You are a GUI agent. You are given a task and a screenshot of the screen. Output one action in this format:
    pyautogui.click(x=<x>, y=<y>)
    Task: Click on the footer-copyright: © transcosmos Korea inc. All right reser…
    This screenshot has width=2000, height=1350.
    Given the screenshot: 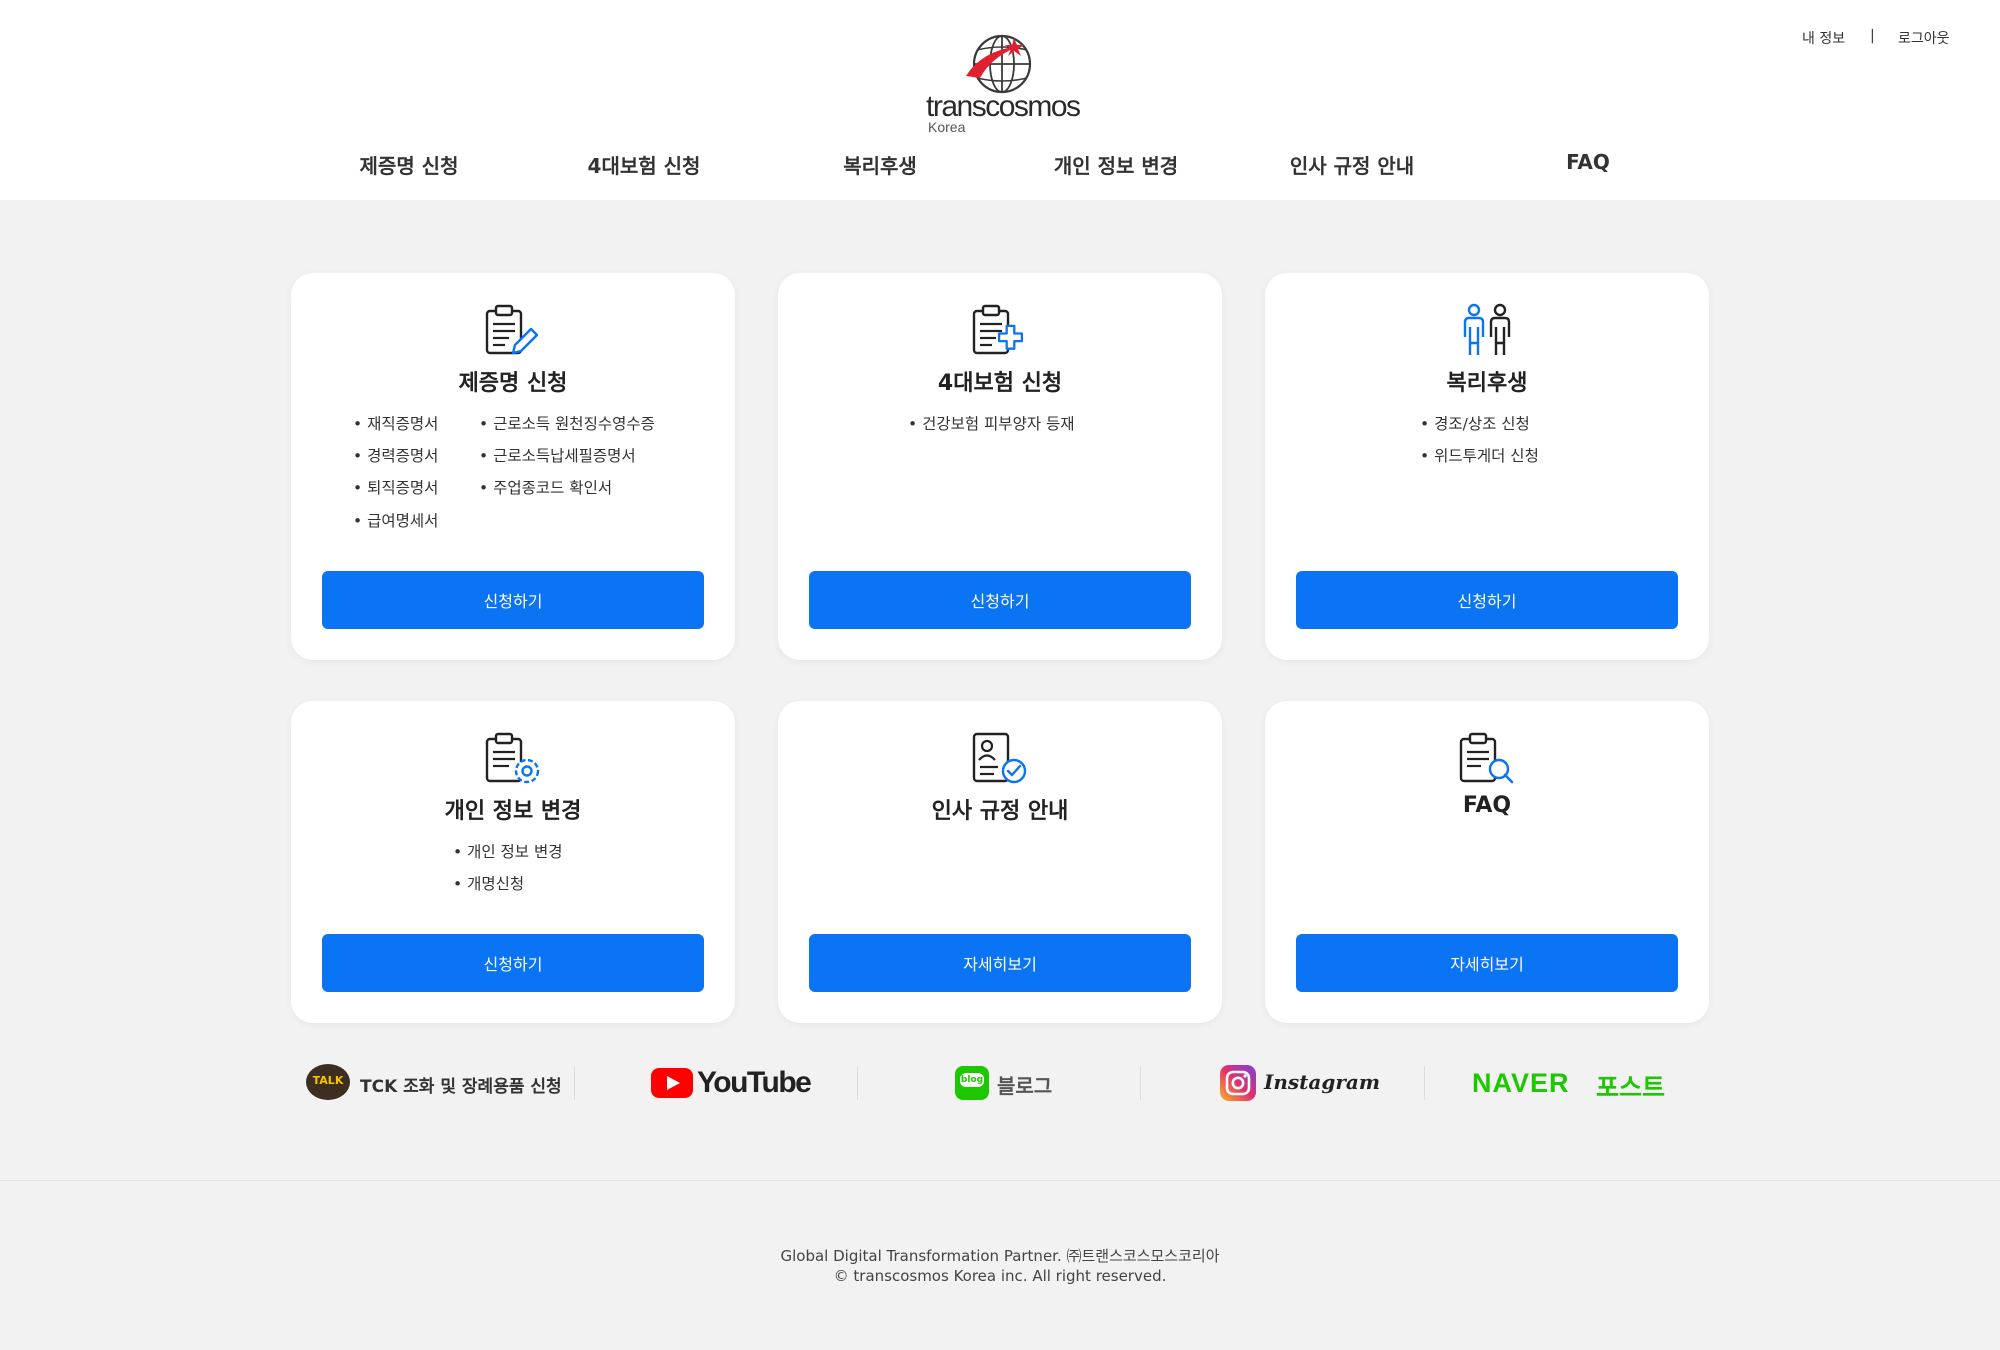 What is the action you would take?
    pyautogui.click(x=1000, y=1276)
    